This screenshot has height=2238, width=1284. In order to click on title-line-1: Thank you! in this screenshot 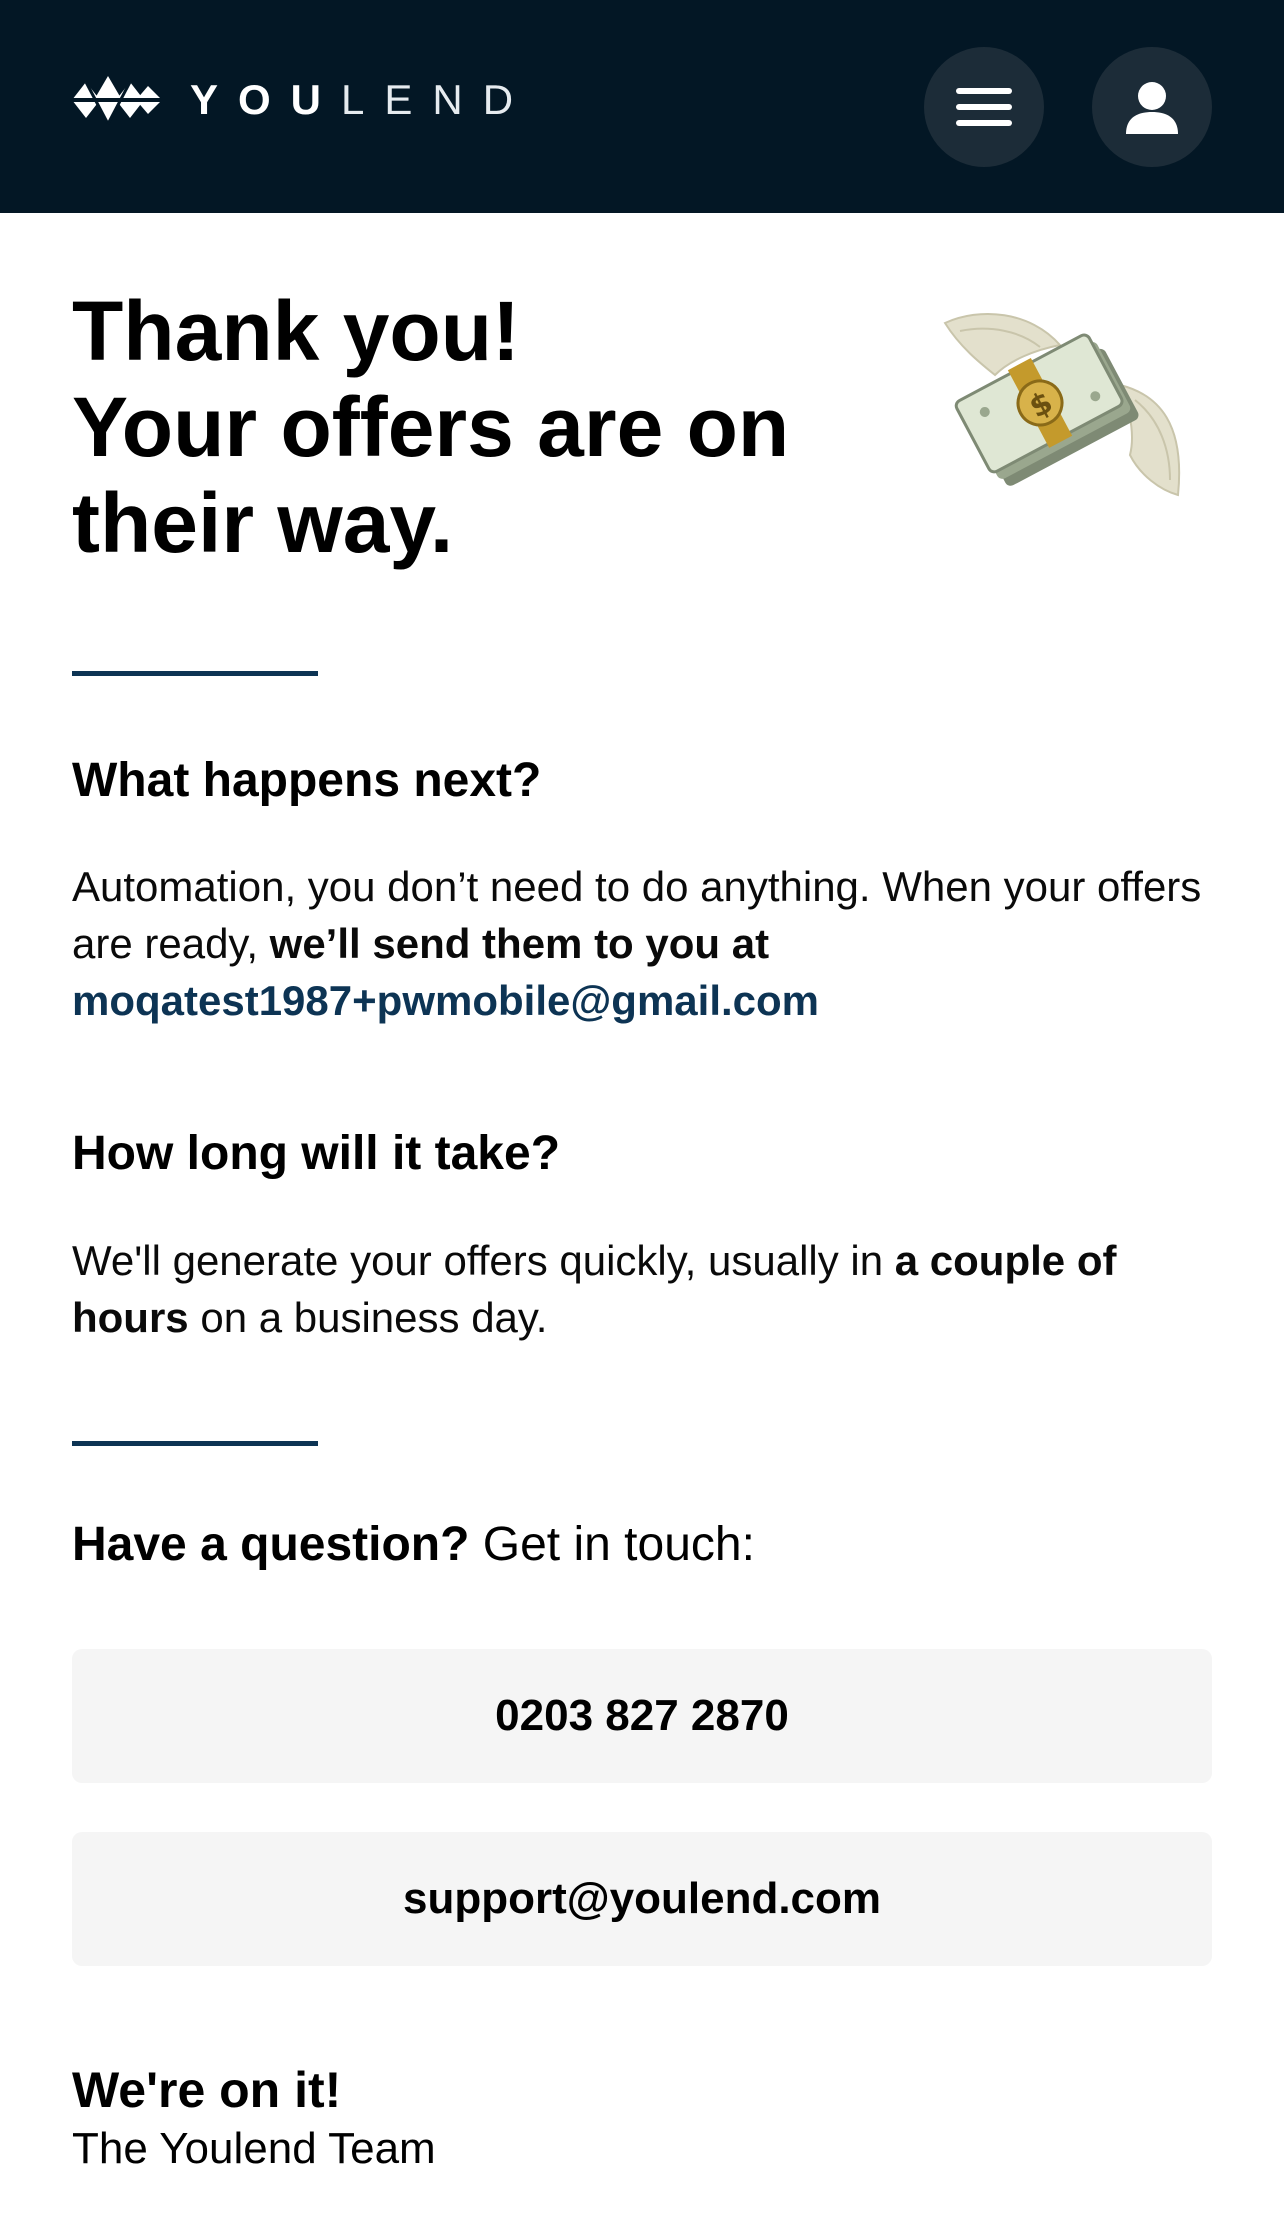, I will do `click(296, 331)`.